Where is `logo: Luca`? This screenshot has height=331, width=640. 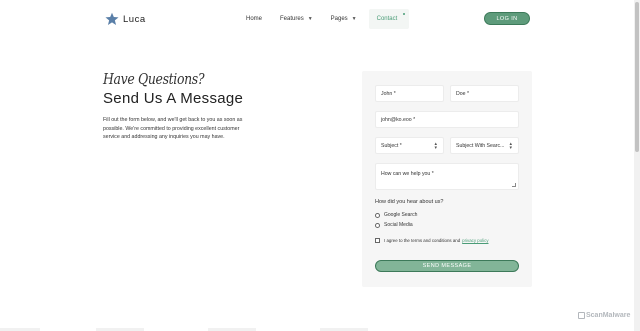
logo: Luca is located at coordinates (125, 19).